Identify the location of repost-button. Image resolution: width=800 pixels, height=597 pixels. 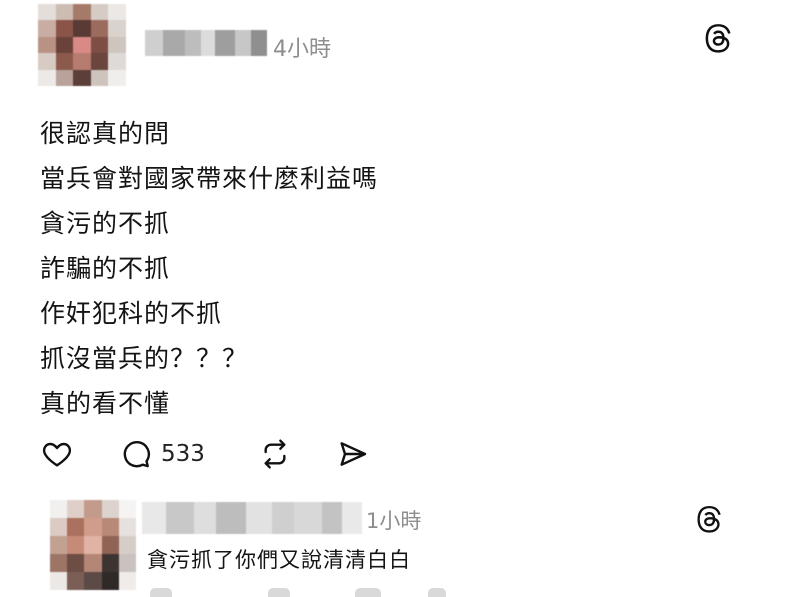
(275, 454).